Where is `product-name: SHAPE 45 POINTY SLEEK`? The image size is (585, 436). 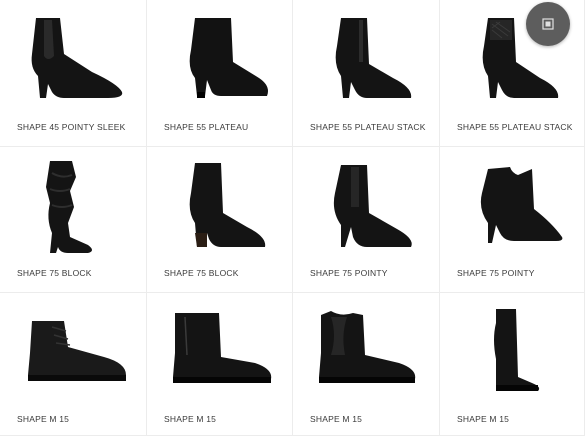 product-name: SHAPE 45 POINTY SLEEK is located at coordinates (71, 127).